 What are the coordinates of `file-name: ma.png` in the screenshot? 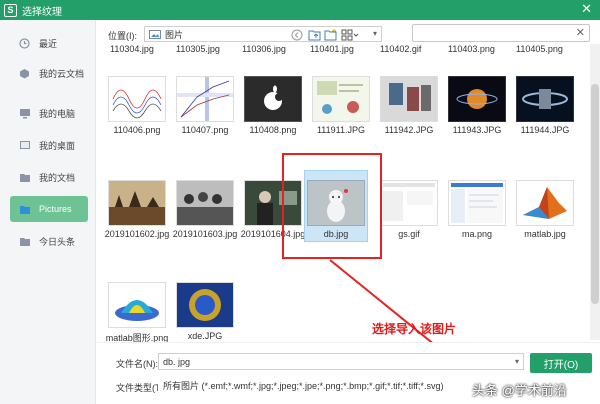 It's located at (477, 234).